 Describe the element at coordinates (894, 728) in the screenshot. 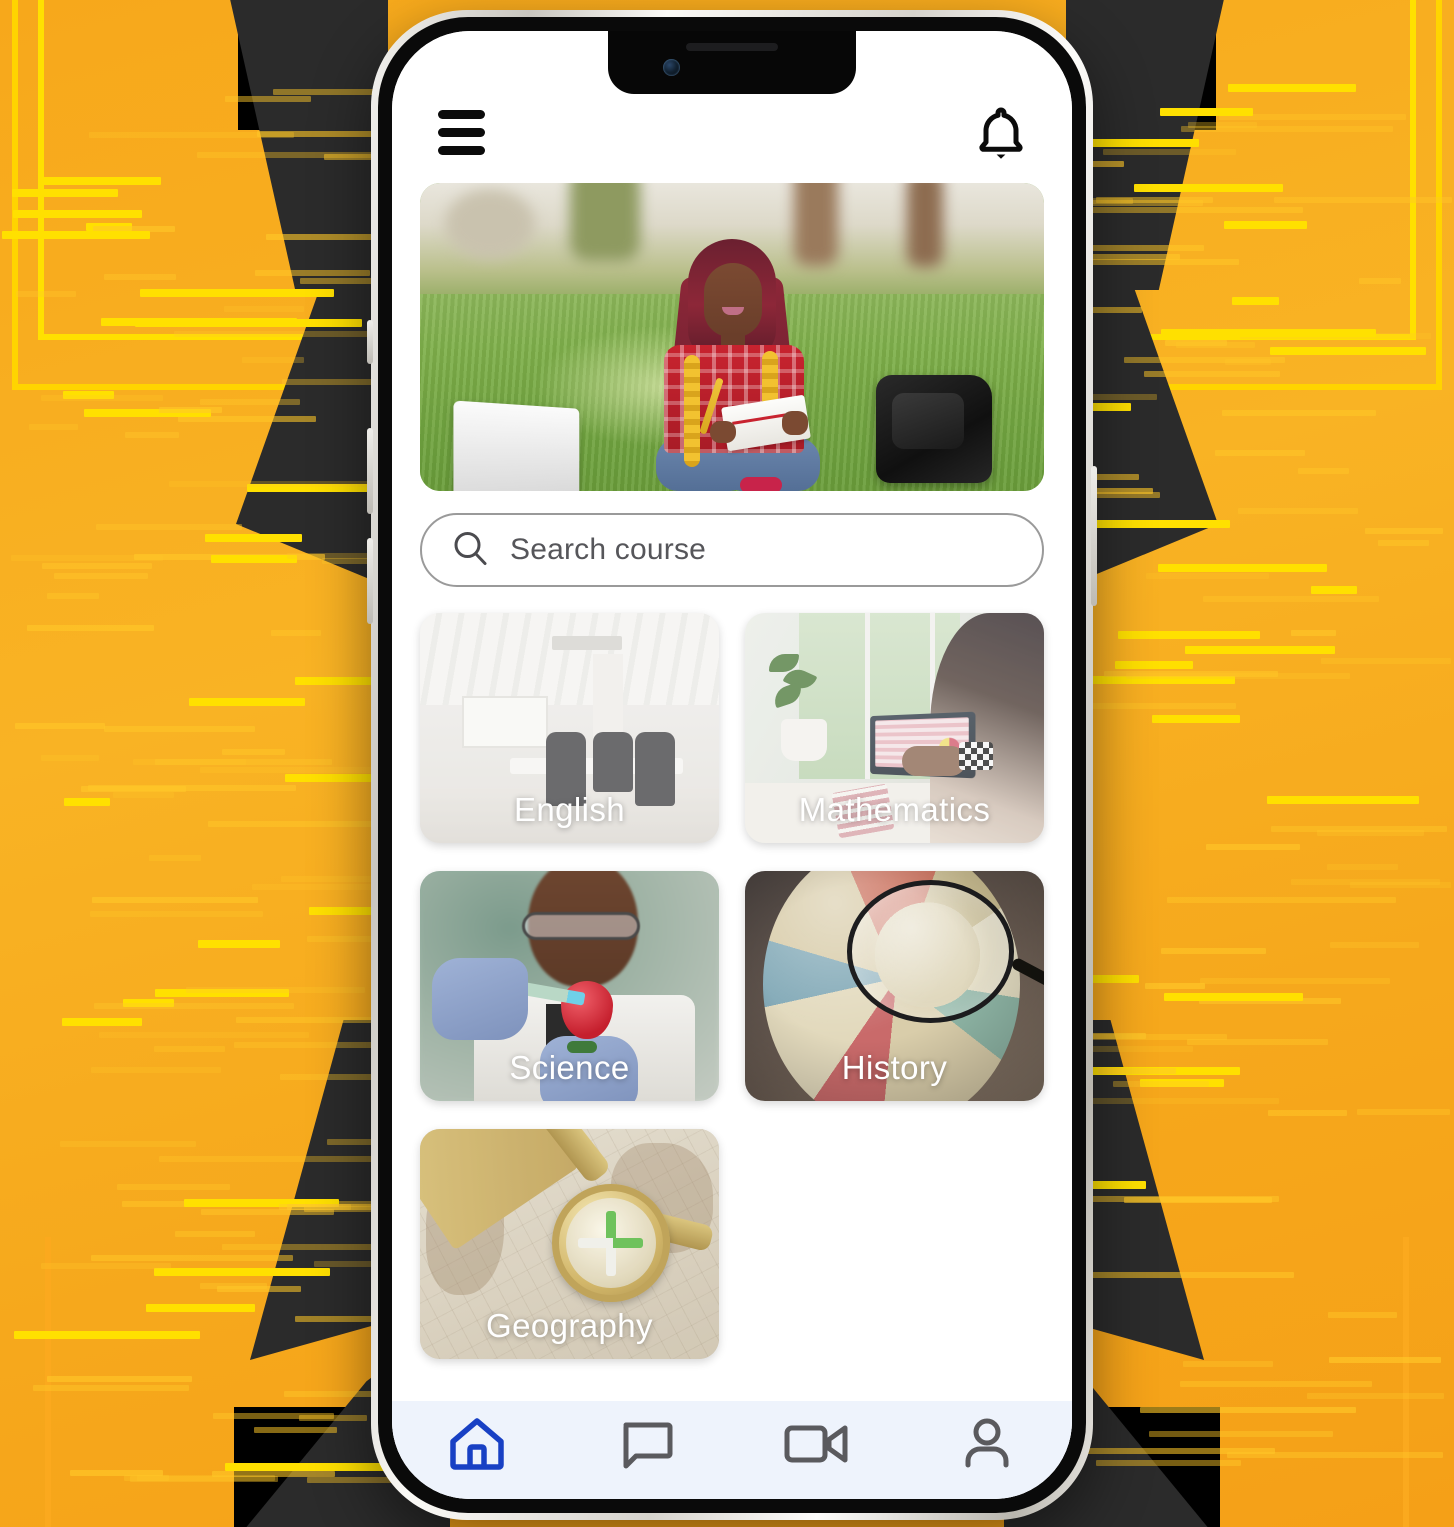

I see `course-card-mathematics: Mathematics` at that location.